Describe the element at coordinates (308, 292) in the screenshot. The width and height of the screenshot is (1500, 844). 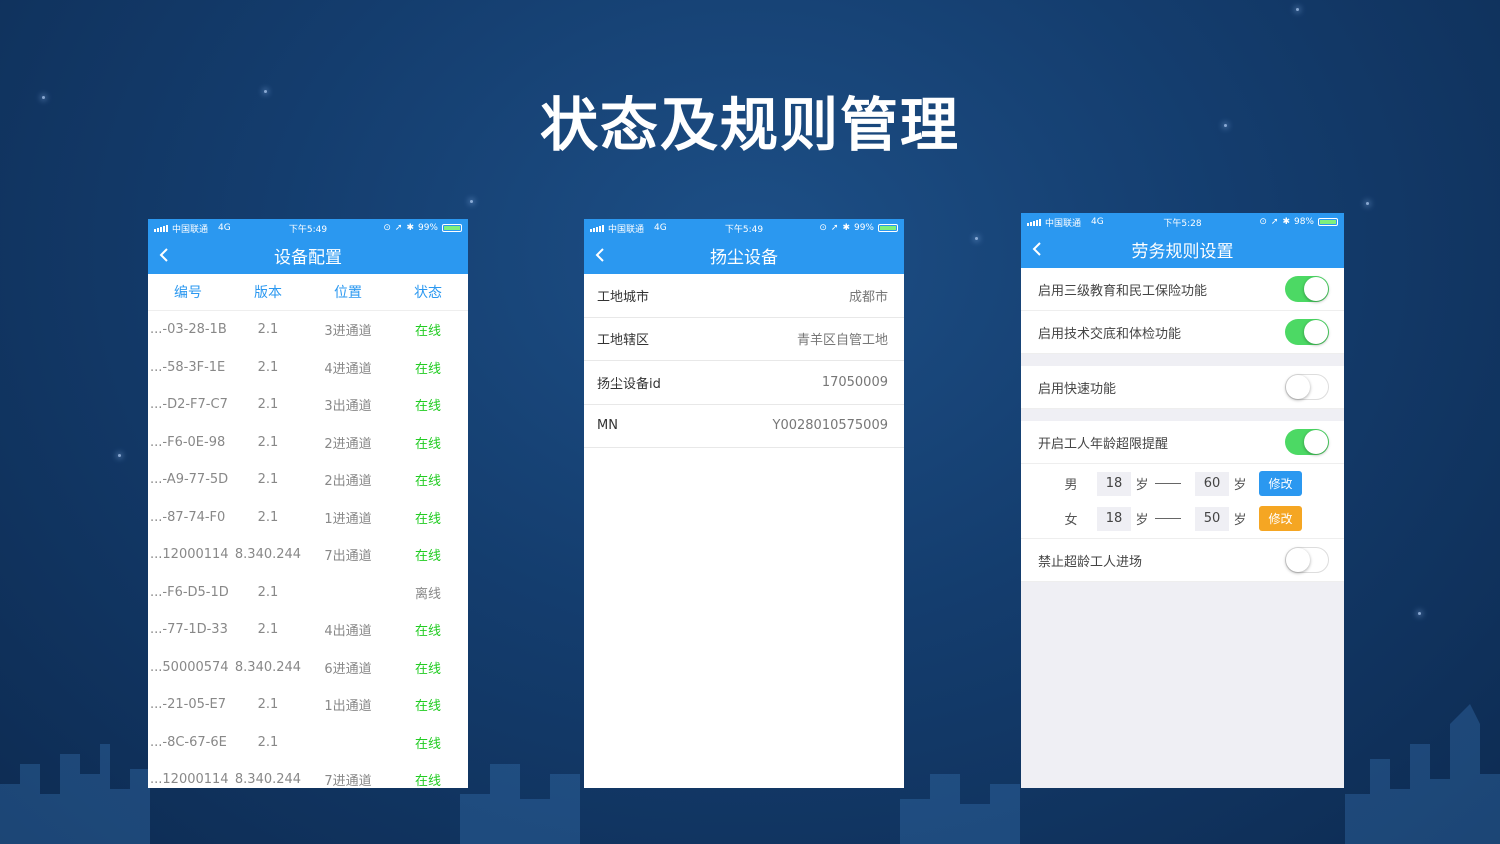
I see `table-header: 编号 版本 位置 状态` at that location.